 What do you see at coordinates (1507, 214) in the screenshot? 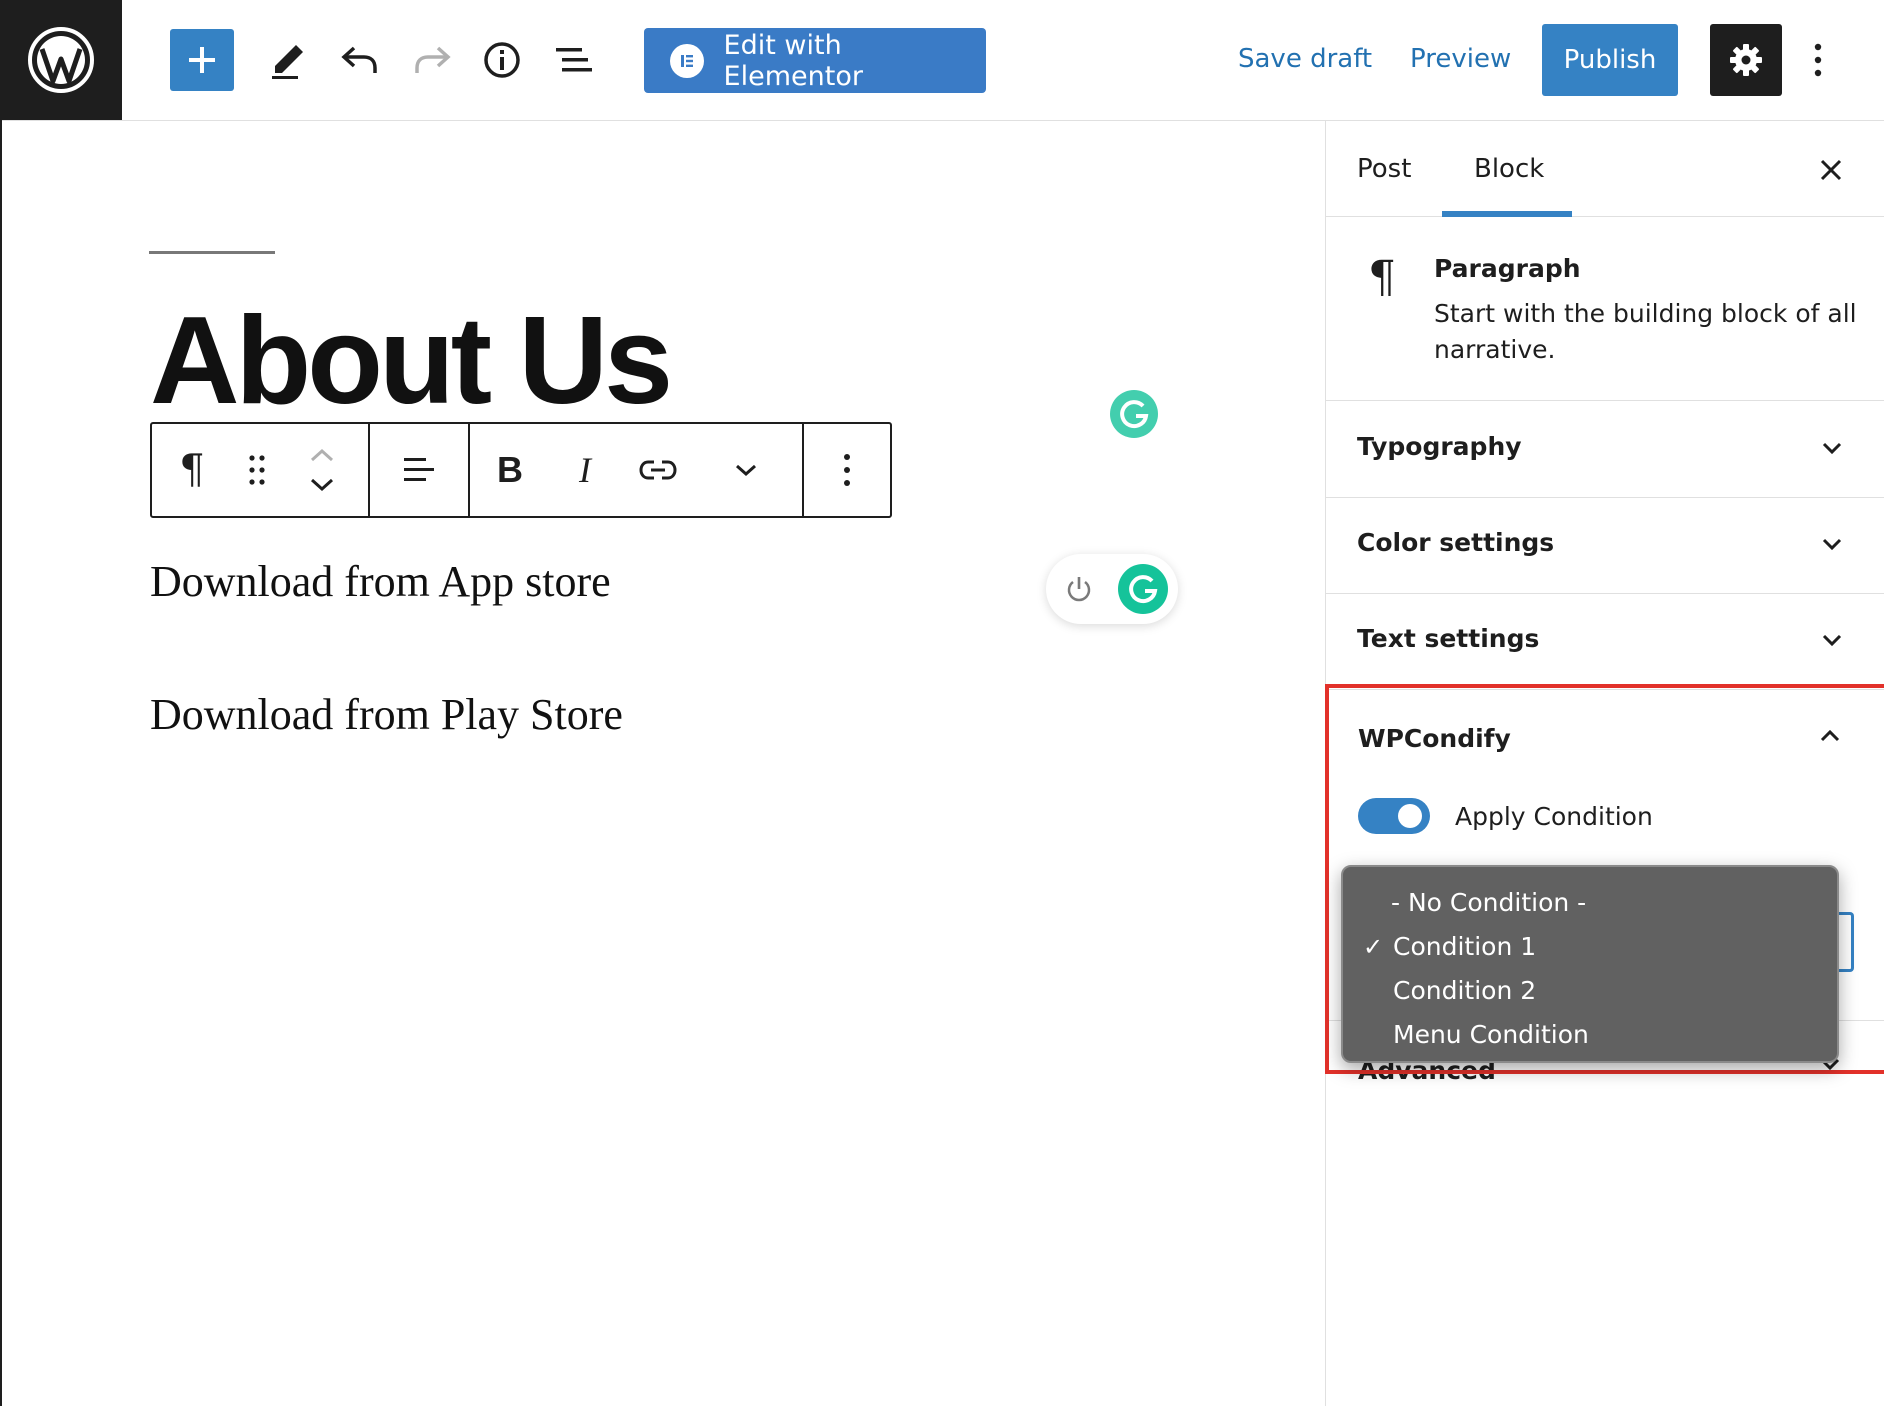
I see `active-tab-indicator` at bounding box center [1507, 214].